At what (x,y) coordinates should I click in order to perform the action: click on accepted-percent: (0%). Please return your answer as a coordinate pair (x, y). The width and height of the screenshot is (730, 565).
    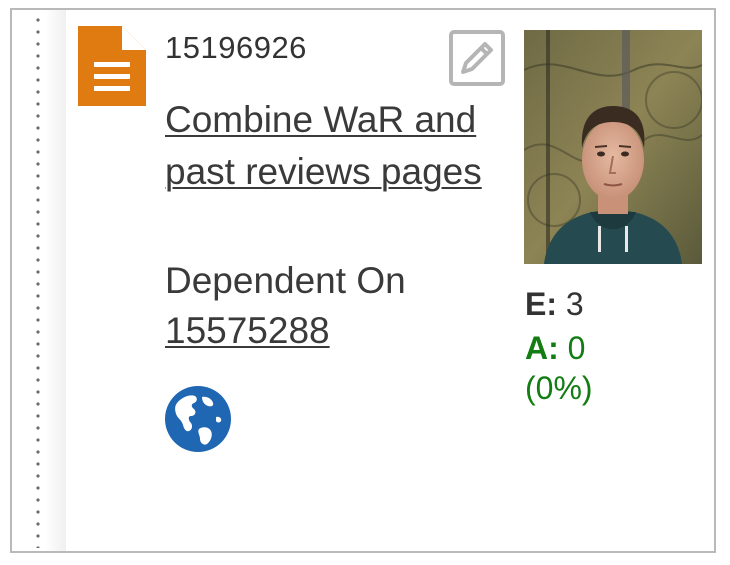
    Looking at the image, I should click on (559, 388).